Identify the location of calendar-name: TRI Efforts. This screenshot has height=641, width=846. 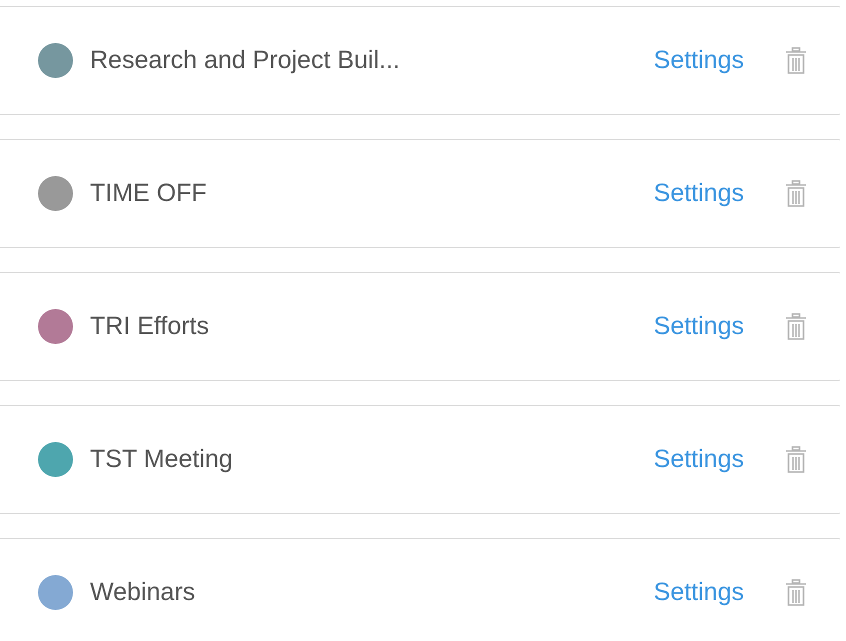
(150, 326).